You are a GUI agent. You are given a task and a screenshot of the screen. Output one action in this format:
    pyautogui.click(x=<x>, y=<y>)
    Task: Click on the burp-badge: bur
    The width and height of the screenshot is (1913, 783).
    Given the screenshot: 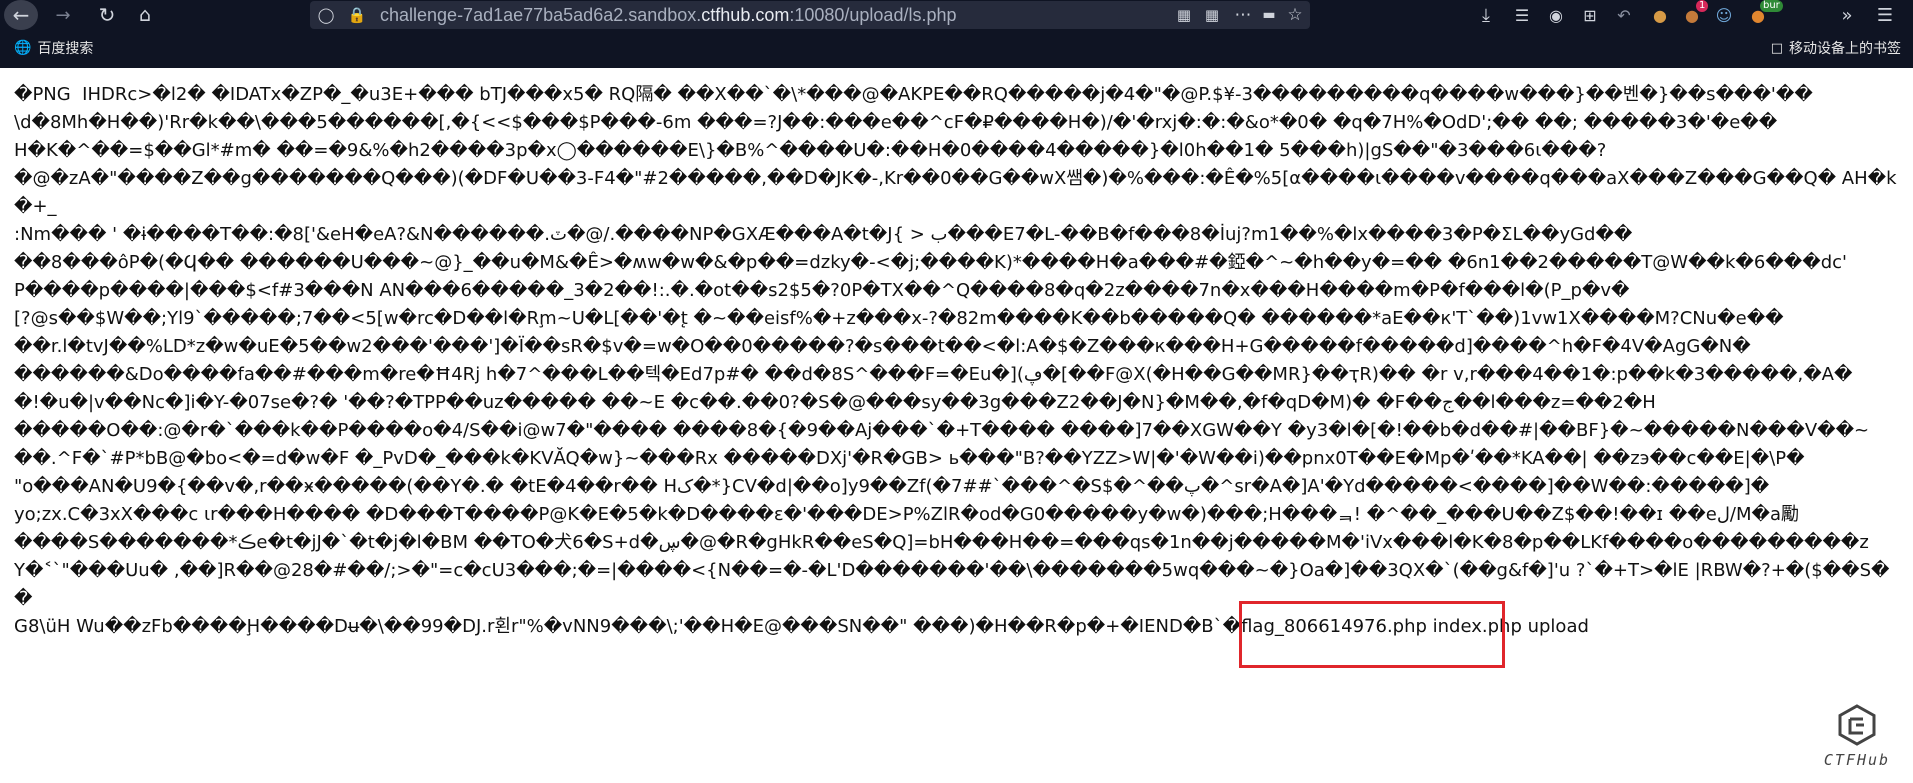 What is the action you would take?
    pyautogui.click(x=1771, y=6)
    